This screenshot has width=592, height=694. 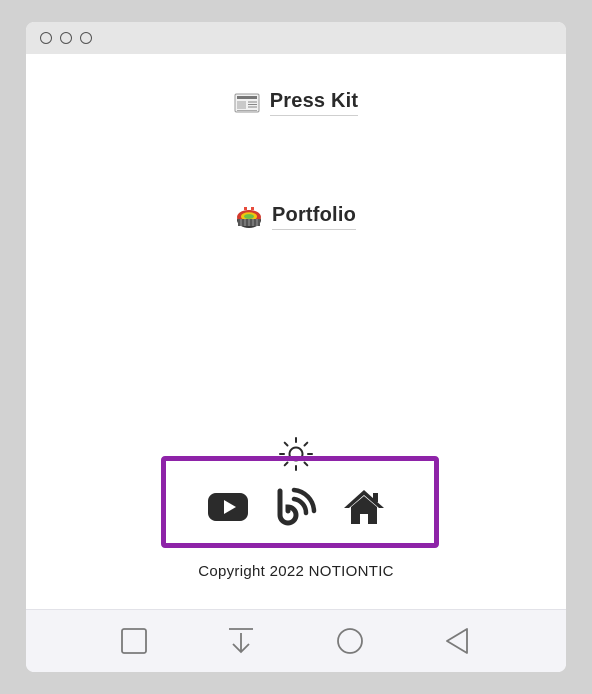 I want to click on newspaper-icon, so click(x=247, y=103).